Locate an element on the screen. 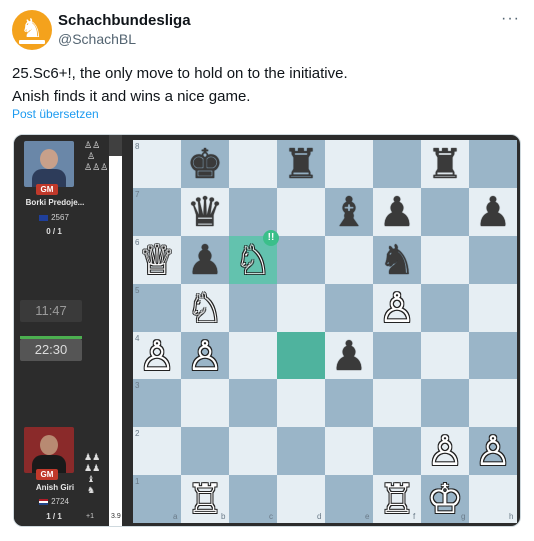 This screenshot has height=541, width=534. square-d7 is located at coordinates (301, 211).